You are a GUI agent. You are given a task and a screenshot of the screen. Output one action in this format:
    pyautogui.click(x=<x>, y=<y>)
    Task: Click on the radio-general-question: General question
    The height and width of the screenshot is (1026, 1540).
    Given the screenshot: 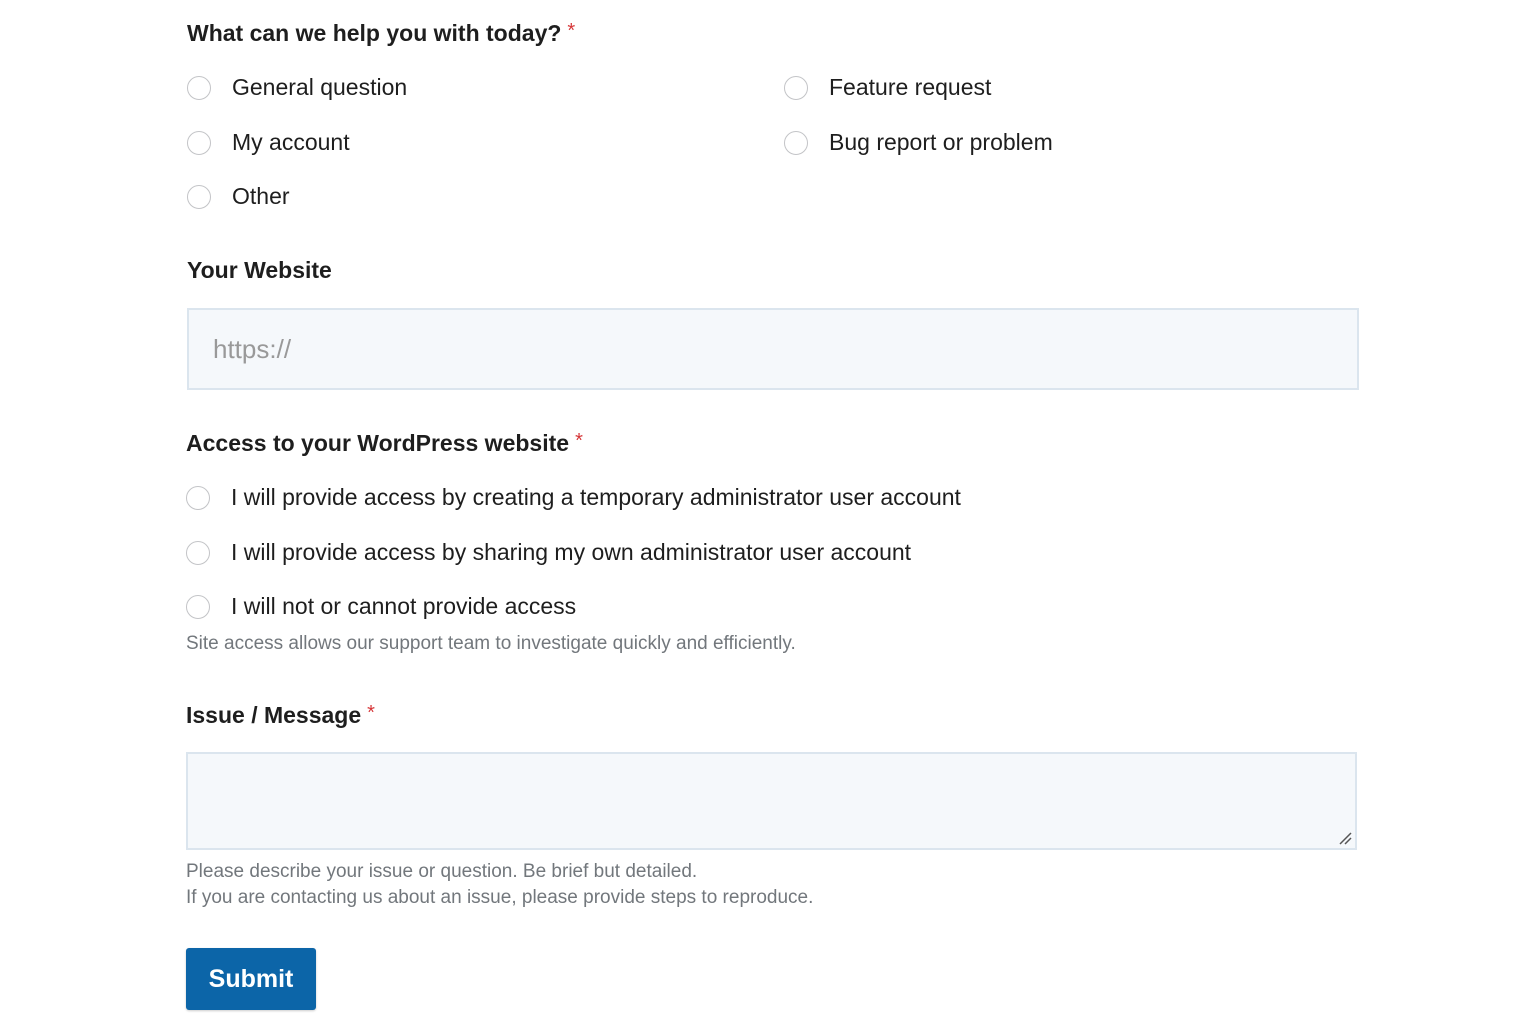 What is the action you would take?
    pyautogui.click(x=297, y=87)
    